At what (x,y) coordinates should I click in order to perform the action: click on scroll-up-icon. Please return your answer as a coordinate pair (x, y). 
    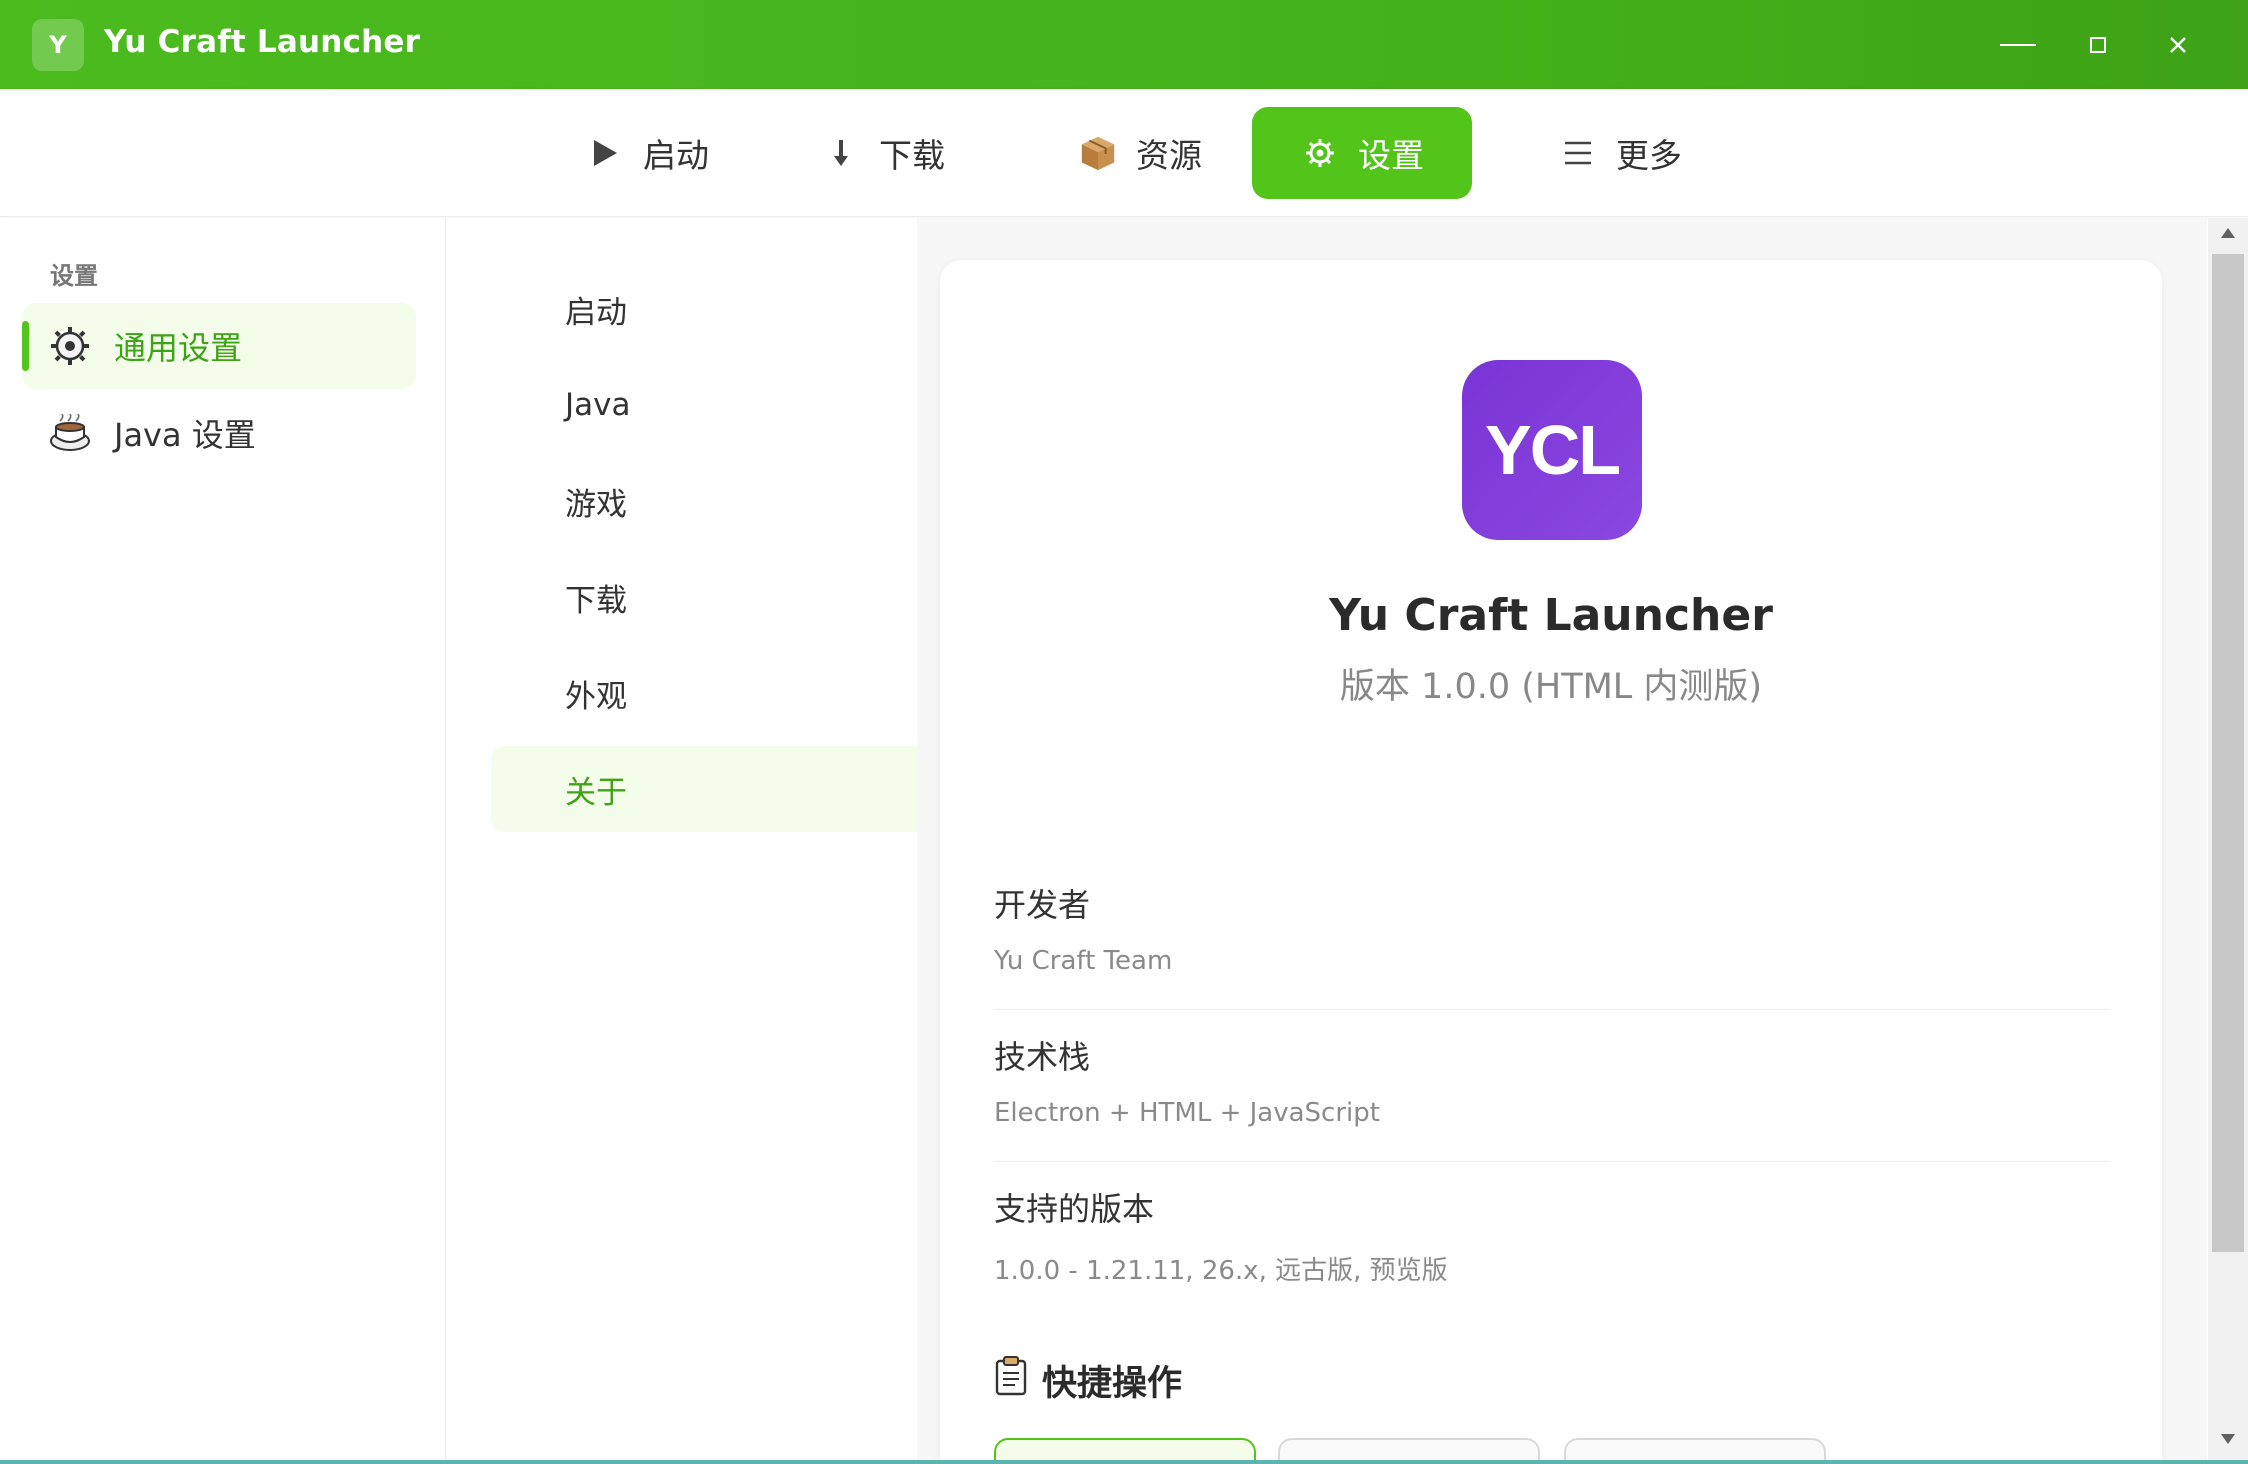
    Looking at the image, I should click on (2228, 238).